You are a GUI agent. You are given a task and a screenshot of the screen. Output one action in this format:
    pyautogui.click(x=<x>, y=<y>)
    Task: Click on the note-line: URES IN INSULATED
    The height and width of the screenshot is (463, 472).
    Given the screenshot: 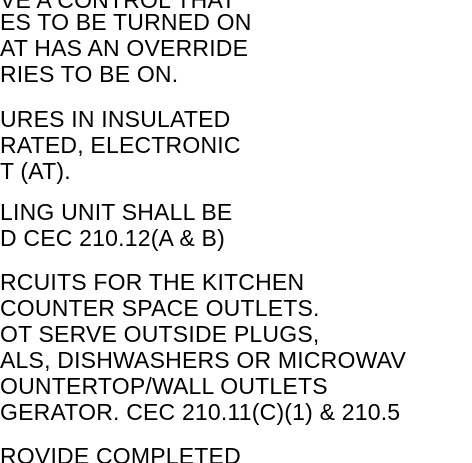 What is the action you would take?
    pyautogui.click(x=115, y=119)
    